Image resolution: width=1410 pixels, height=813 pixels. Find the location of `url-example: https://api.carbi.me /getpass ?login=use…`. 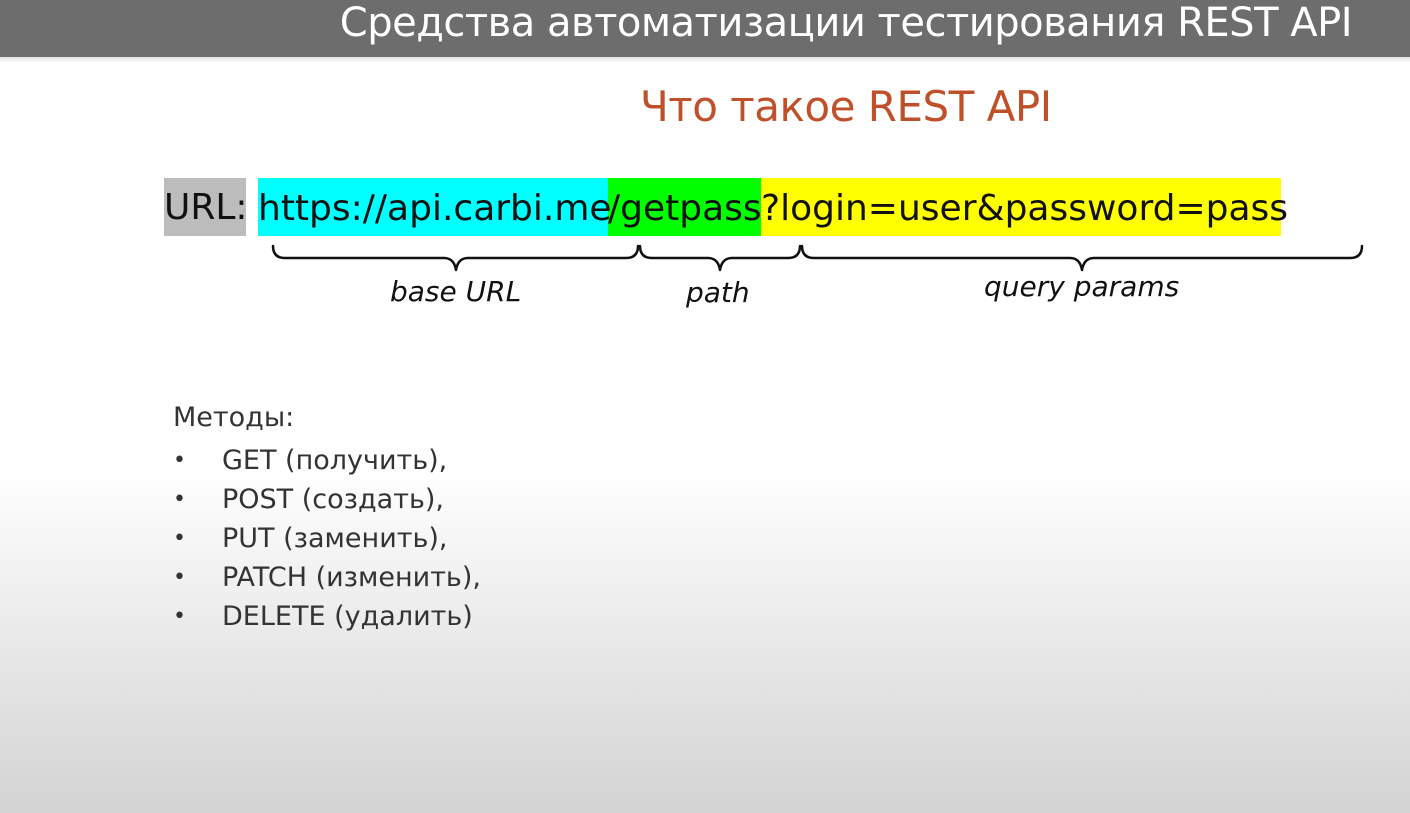

url-example: https://api.carbi.me /getpass ?login=use… is located at coordinates (773, 207).